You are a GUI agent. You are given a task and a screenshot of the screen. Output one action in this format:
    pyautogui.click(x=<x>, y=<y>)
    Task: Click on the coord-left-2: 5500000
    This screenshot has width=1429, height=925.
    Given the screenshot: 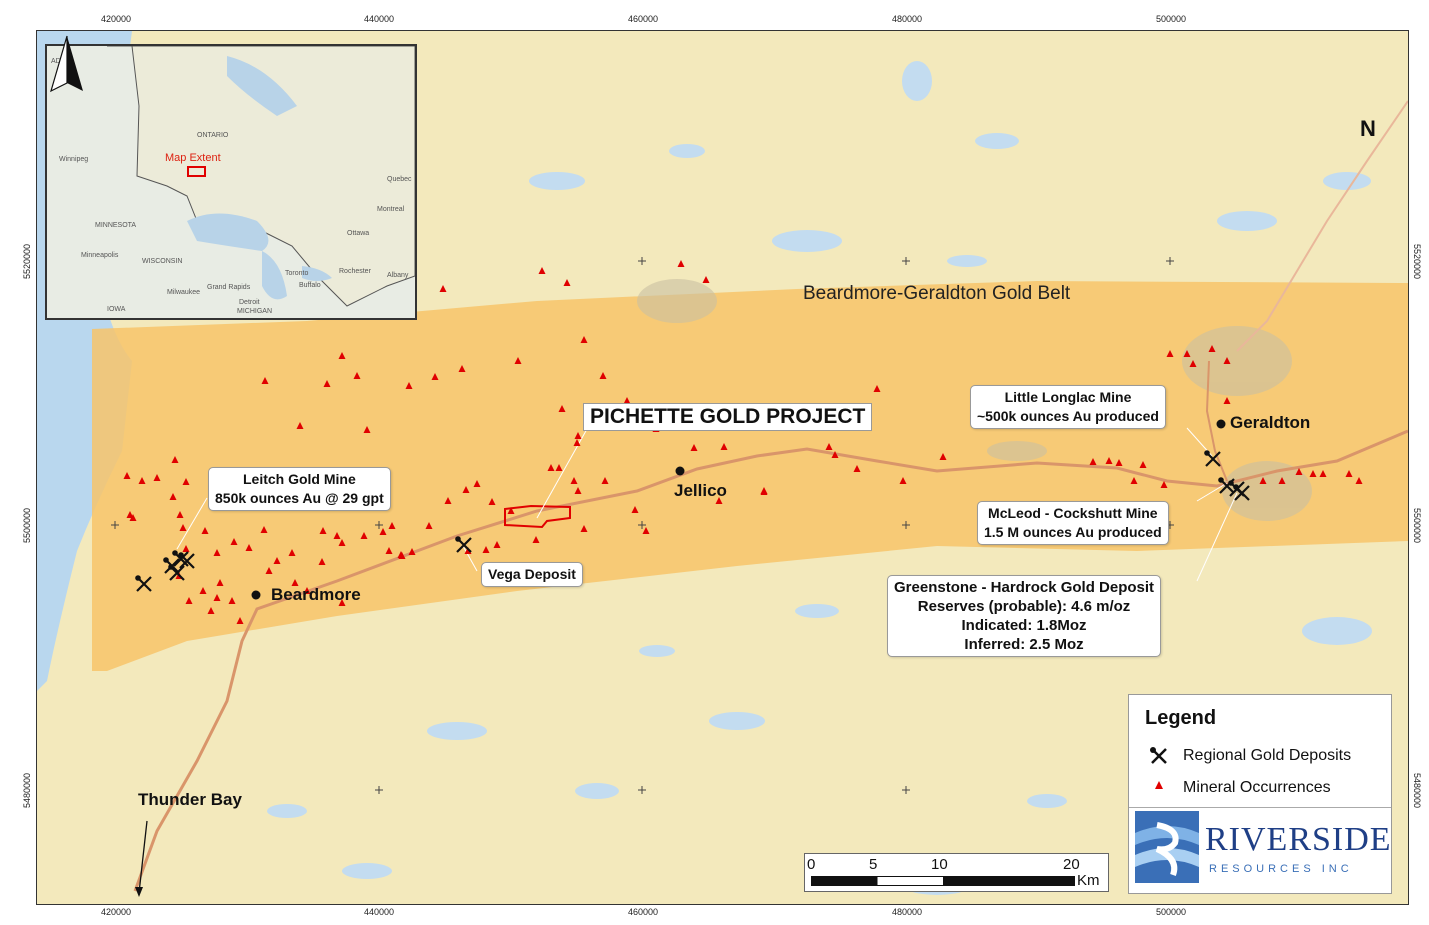 What is the action you would take?
    pyautogui.click(x=27, y=526)
    